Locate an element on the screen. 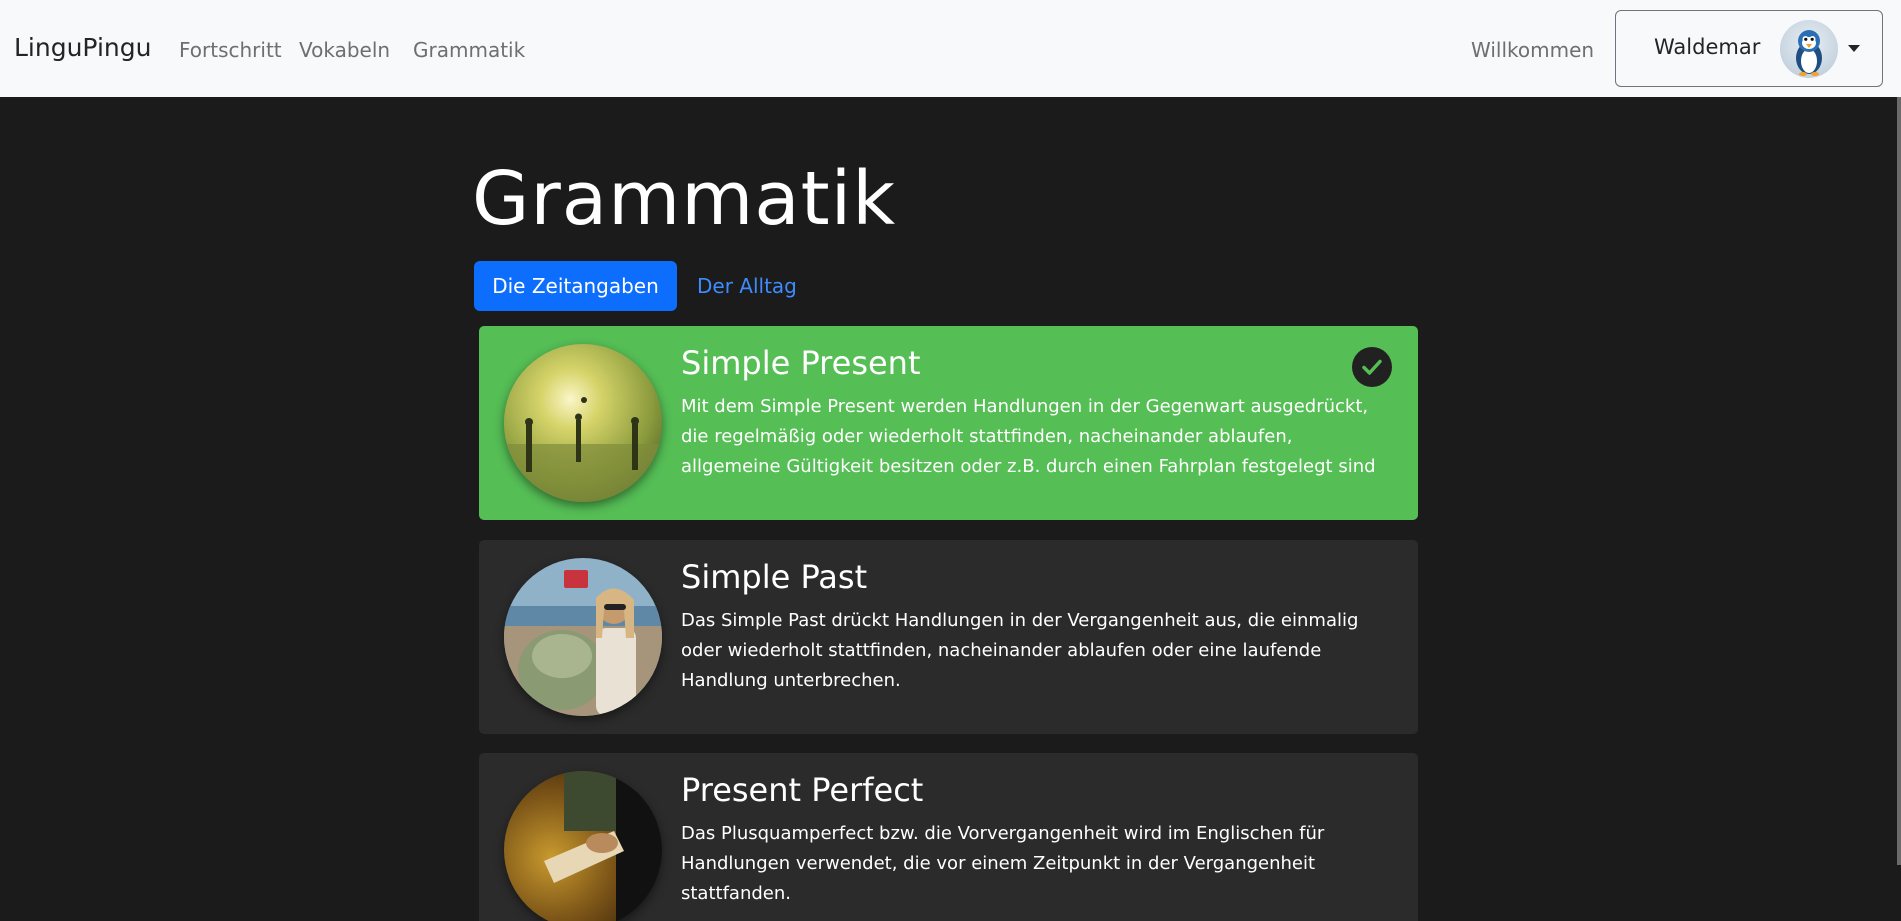 The height and width of the screenshot is (921, 1901). avatar is located at coordinates (1809, 49).